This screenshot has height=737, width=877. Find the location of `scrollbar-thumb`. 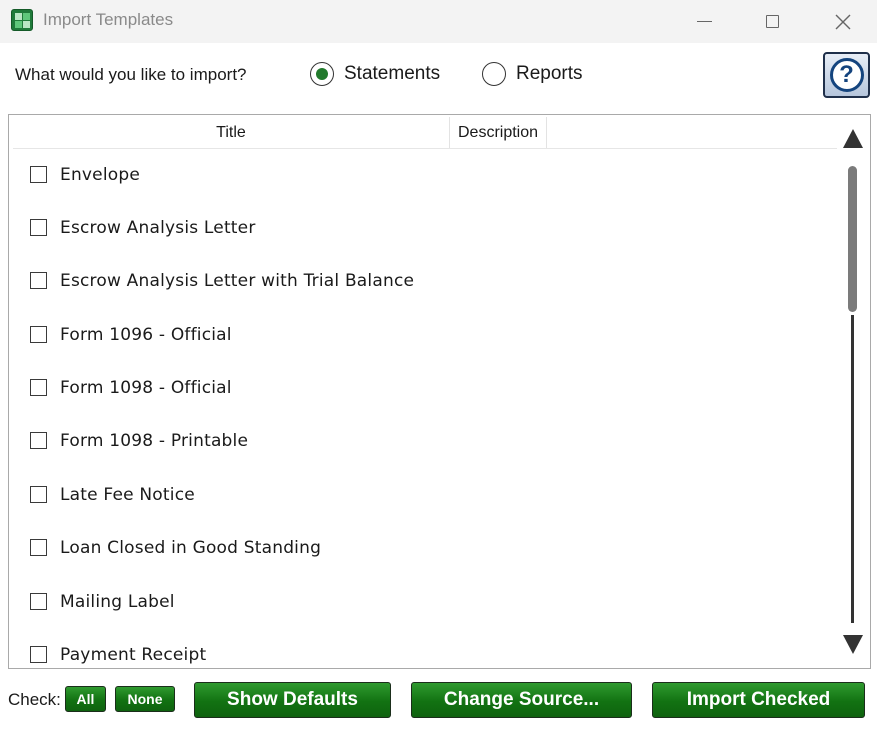

scrollbar-thumb is located at coordinates (852, 239).